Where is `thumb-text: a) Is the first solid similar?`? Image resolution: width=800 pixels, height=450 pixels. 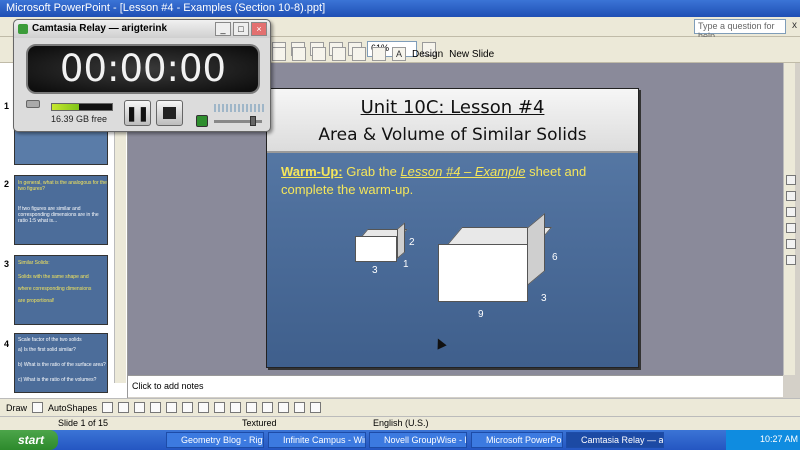 thumb-text: a) Is the first solid similar? is located at coordinates (47, 350).